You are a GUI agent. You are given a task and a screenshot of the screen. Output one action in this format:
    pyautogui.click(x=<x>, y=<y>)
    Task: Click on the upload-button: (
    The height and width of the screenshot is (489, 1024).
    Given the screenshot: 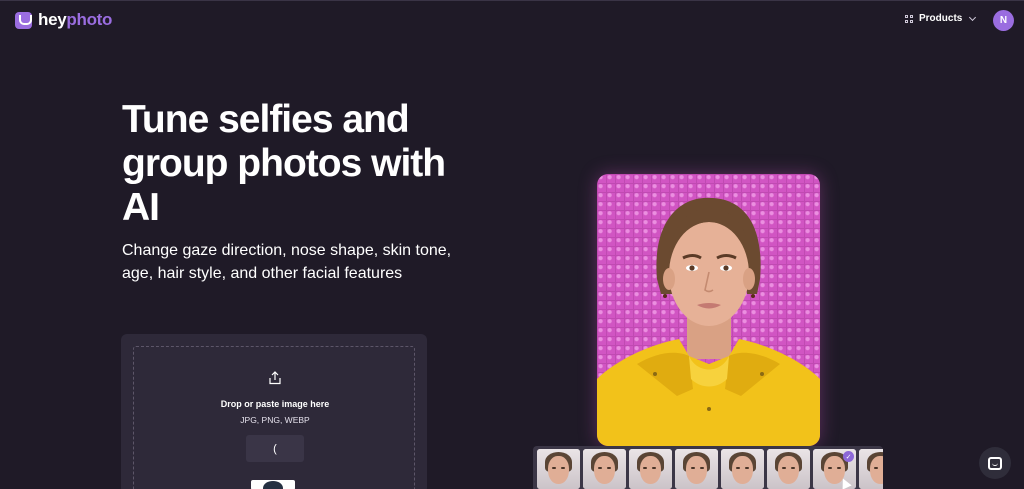 What is the action you would take?
    pyautogui.click(x=275, y=448)
    